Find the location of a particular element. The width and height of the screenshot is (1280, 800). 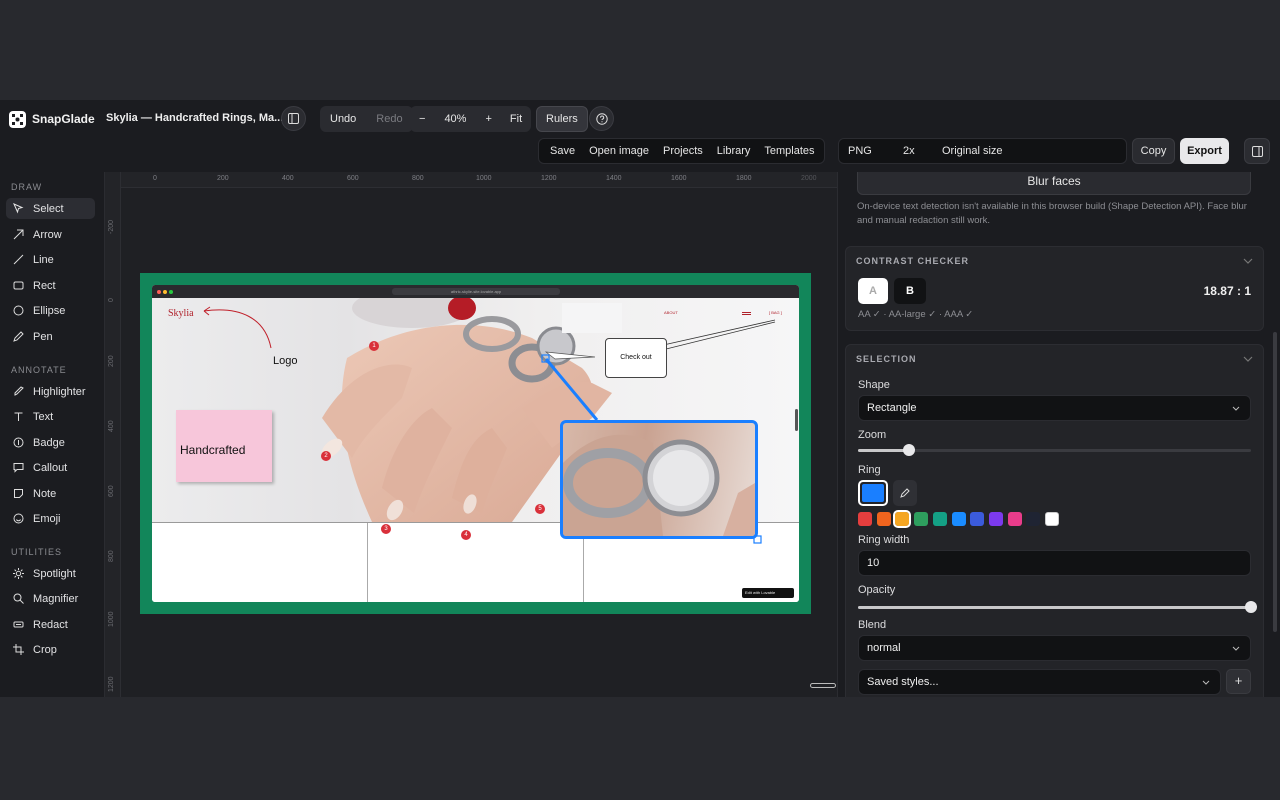

color-swatches is located at coordinates (1058, 519).